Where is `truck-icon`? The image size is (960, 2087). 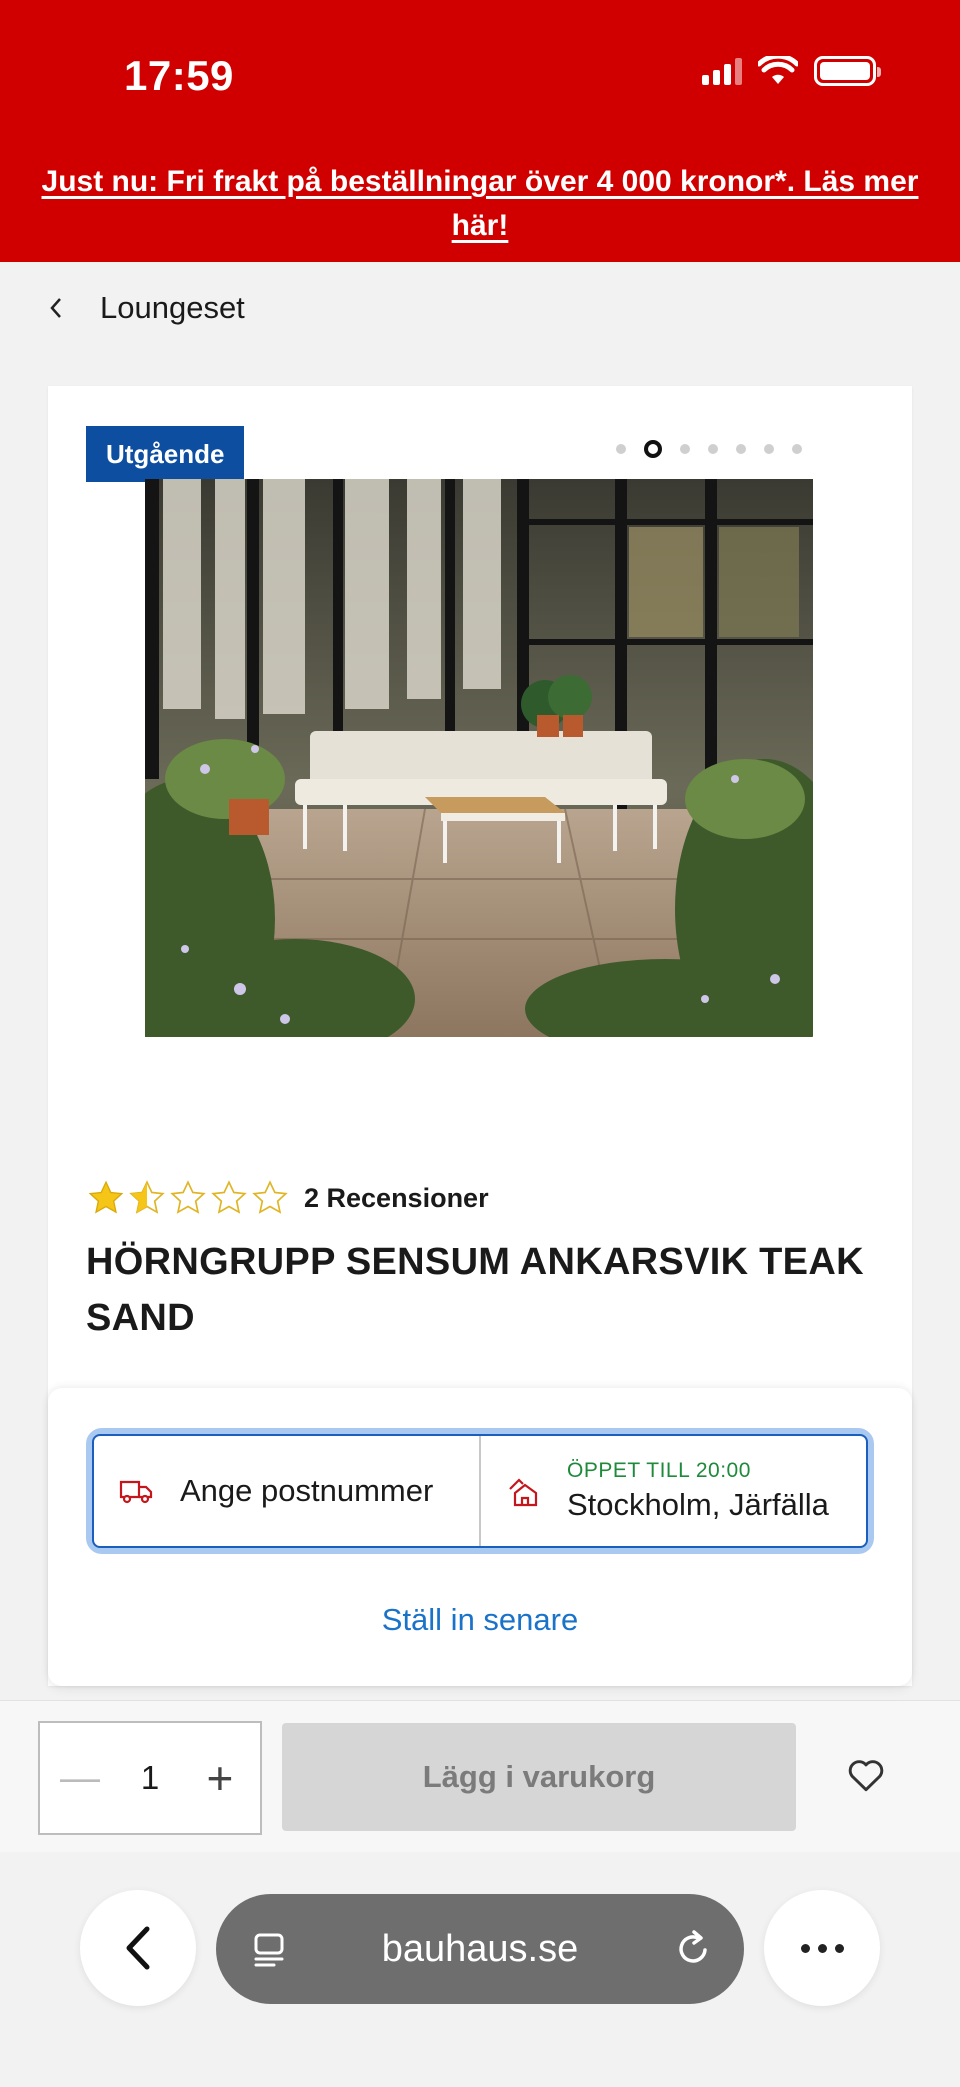
truck-icon is located at coordinates (136, 1492).